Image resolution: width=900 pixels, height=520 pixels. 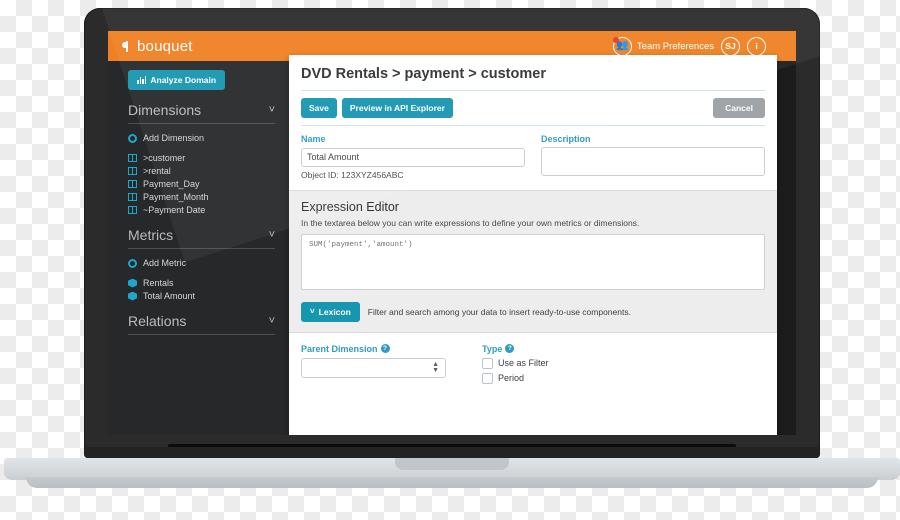 What do you see at coordinates (397, 108) in the screenshot?
I see `preview-api-explorer-button: Preview in API Explorer` at bounding box center [397, 108].